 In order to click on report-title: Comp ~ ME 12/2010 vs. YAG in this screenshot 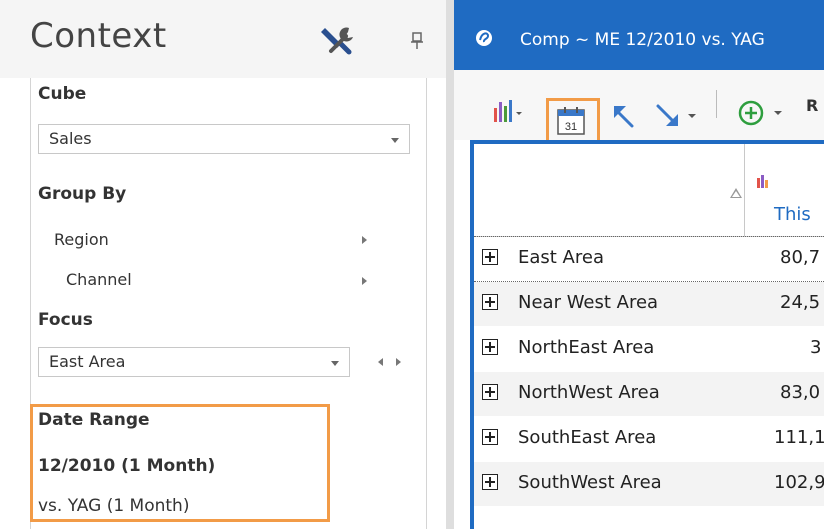, I will do `click(642, 40)`.